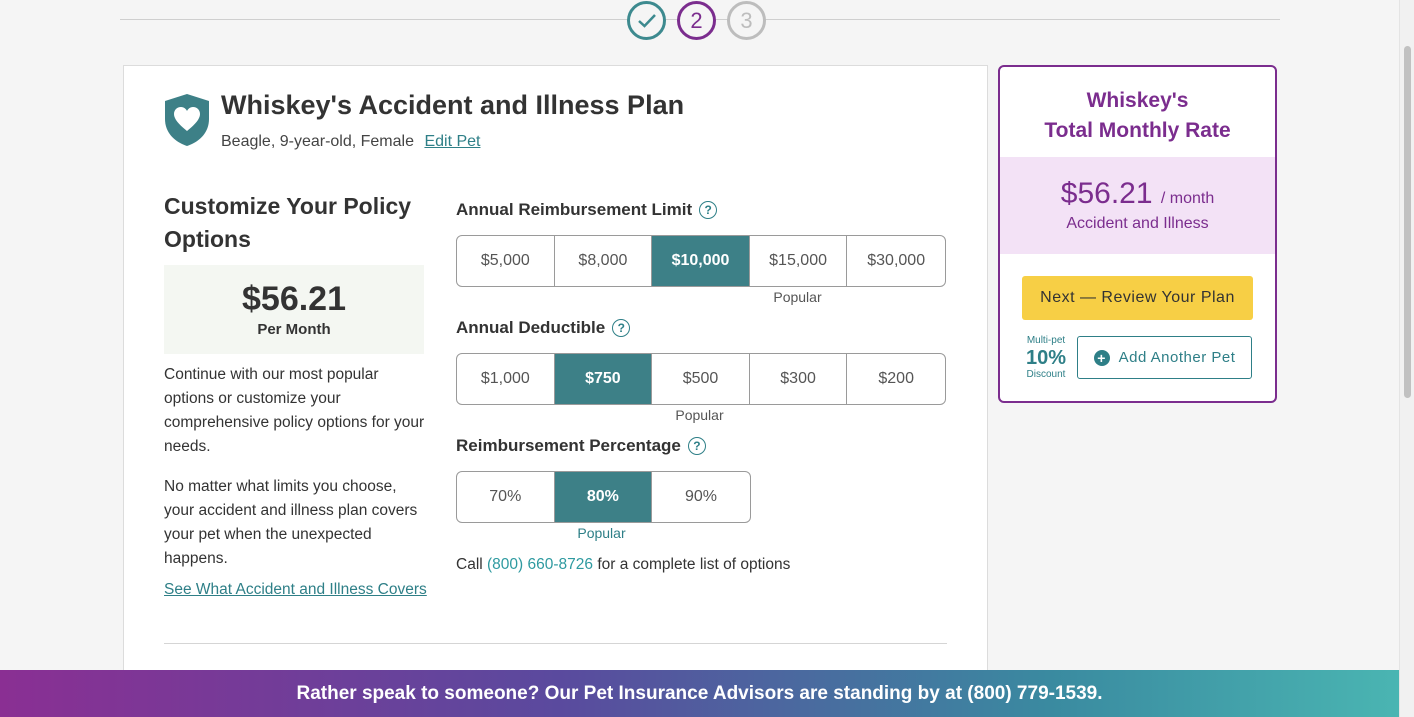 This screenshot has height=717, width=1414. I want to click on multi-pet-discount: Multi-pet 10% Discount, so click(1046, 358).